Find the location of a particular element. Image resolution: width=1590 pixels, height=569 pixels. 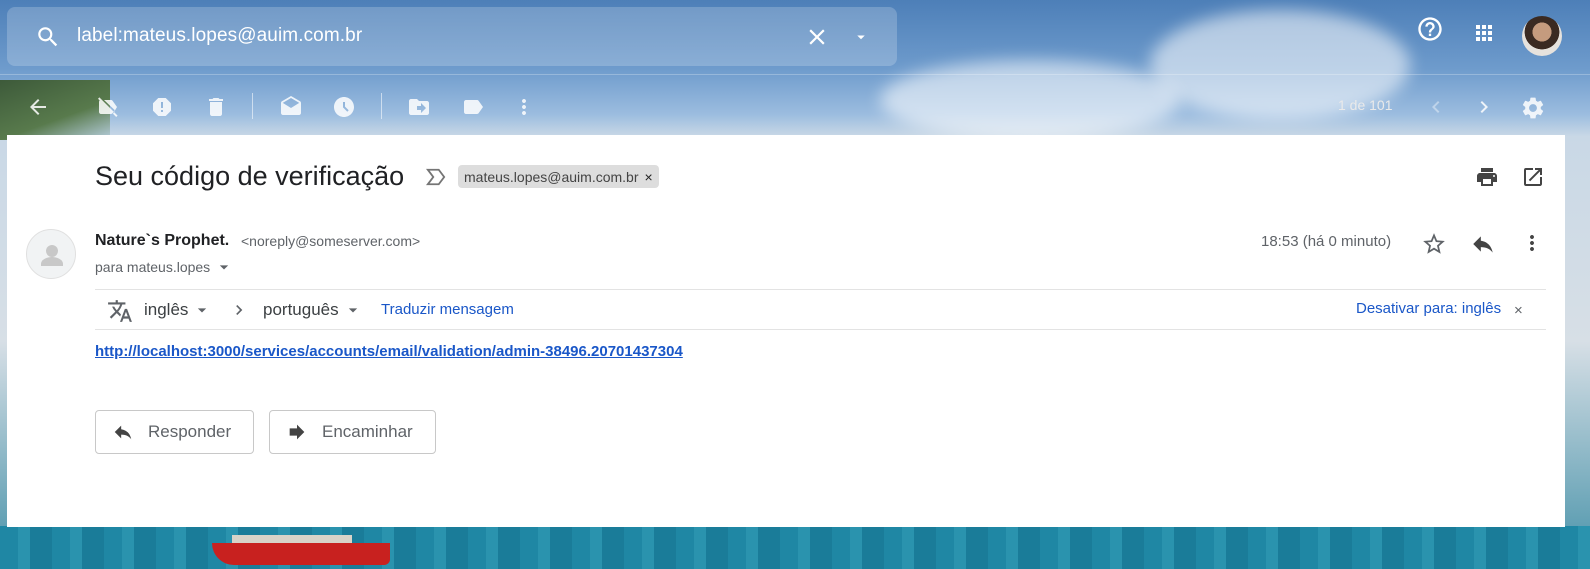

older-chevron-icon is located at coordinates (1484, 107).